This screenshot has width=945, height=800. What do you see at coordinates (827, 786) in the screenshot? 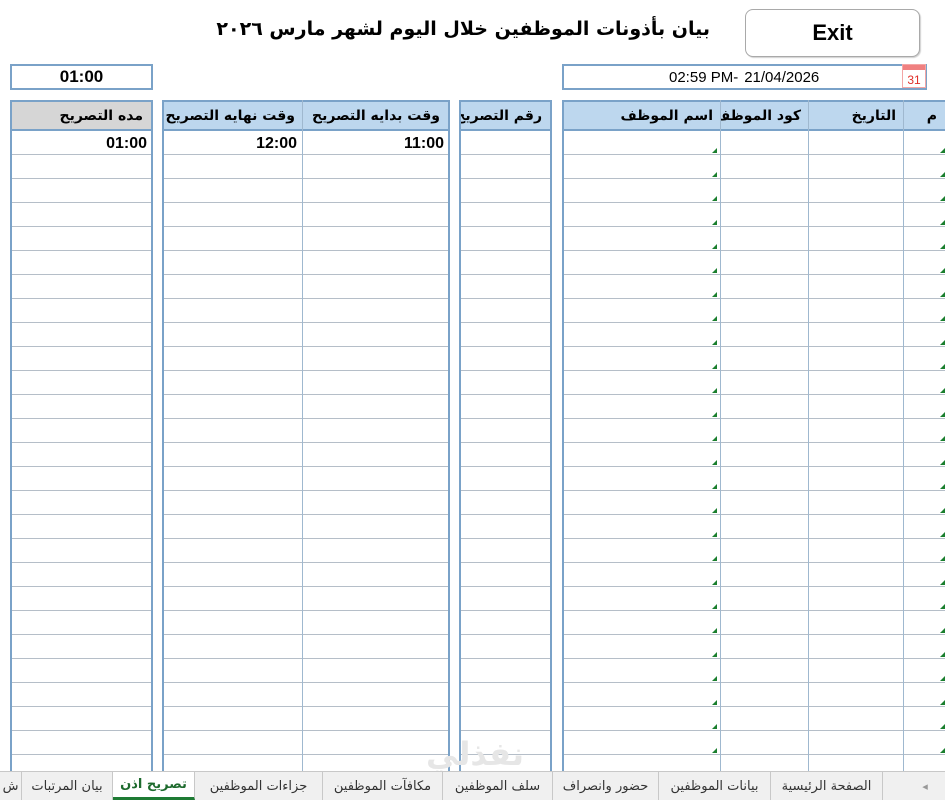
I see `tab-home: الصفحة الرئيسية` at bounding box center [827, 786].